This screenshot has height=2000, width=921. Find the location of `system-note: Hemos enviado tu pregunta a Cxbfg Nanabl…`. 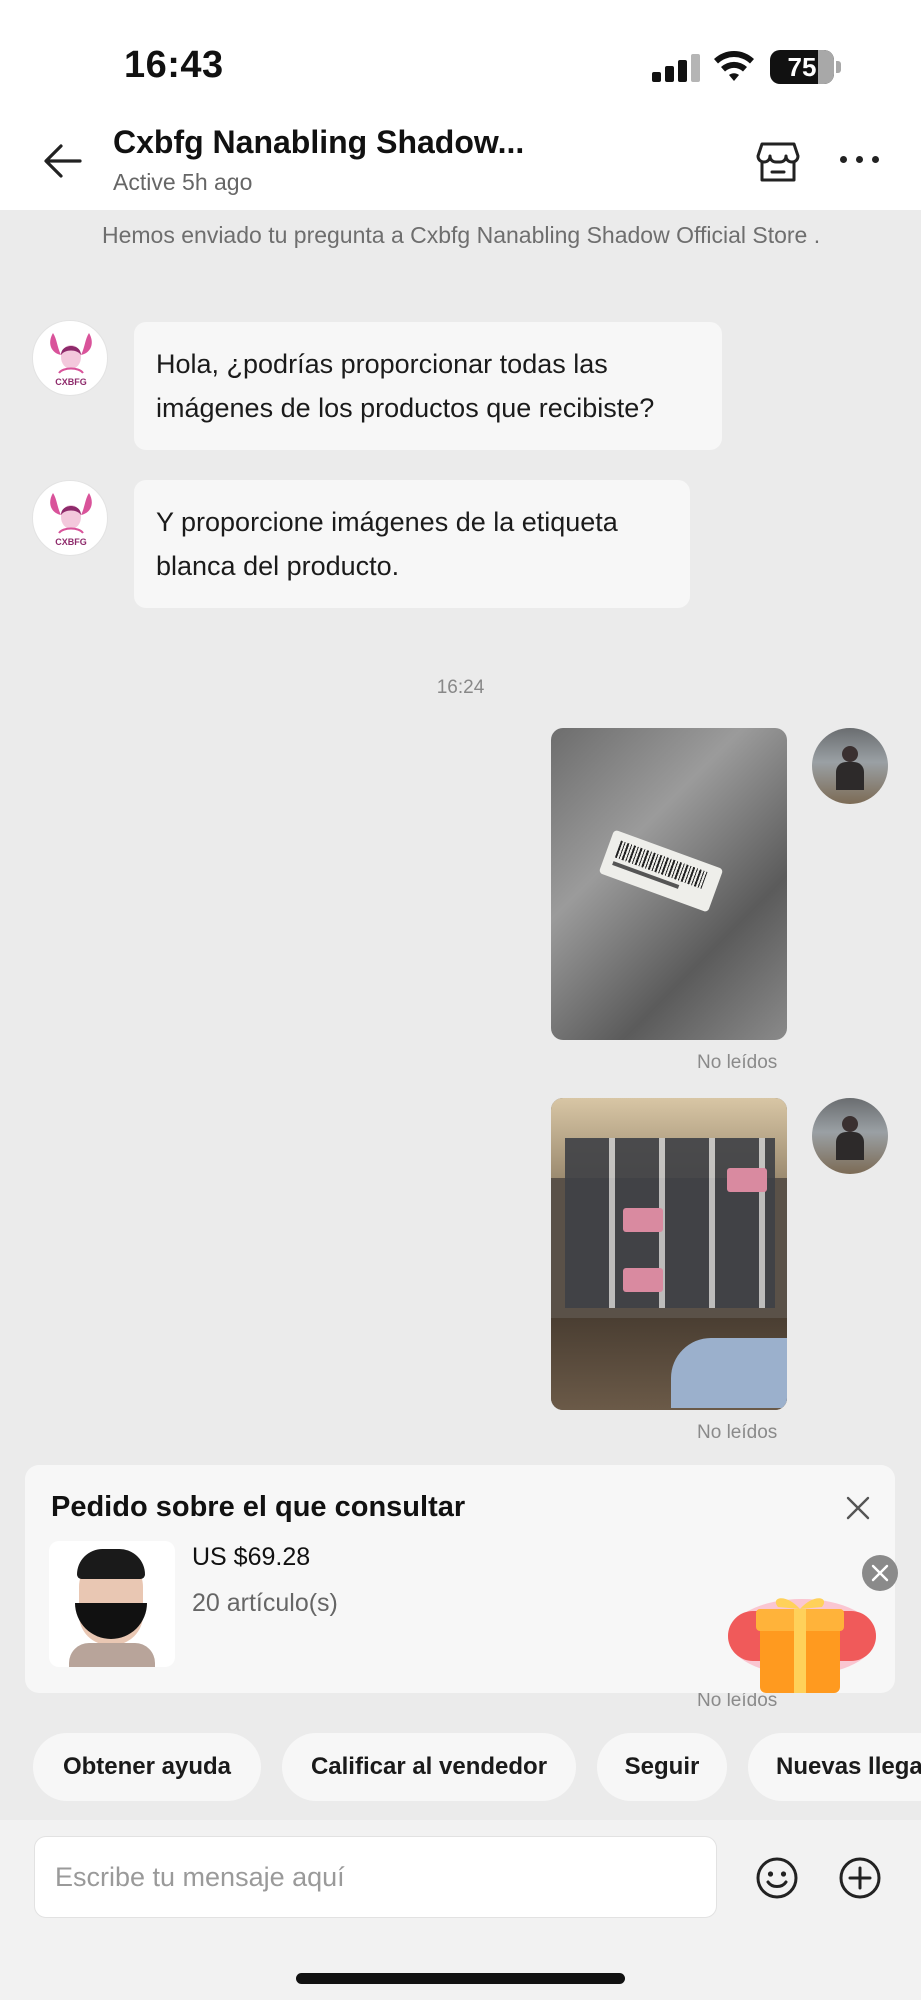

system-note: Hemos enviado tu pregunta a Cxbfg Nanabl… is located at coordinates (461, 235).